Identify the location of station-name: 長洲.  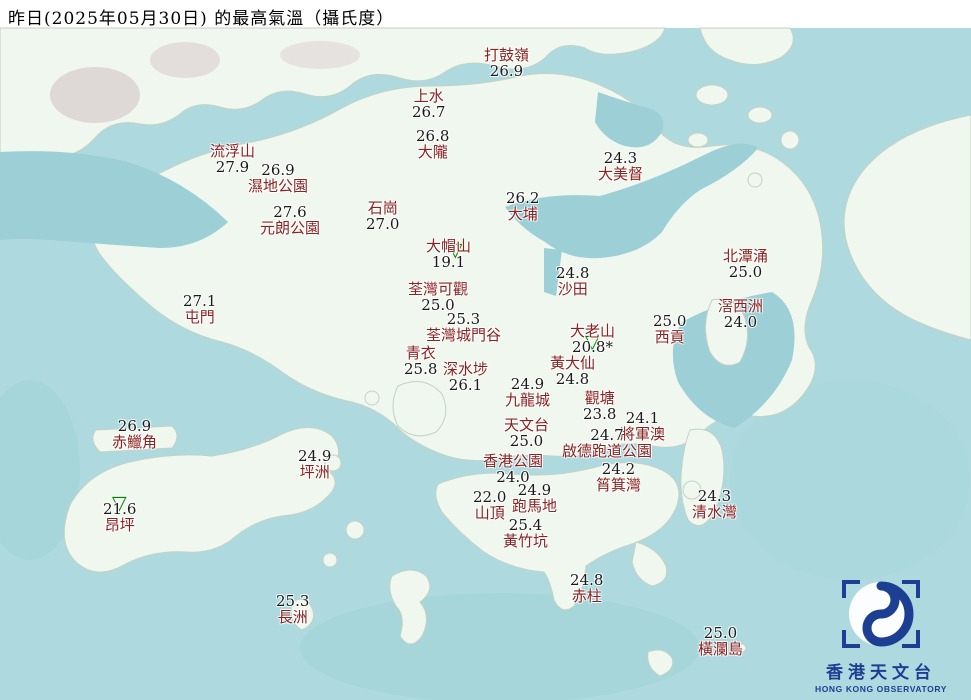
(292, 617).